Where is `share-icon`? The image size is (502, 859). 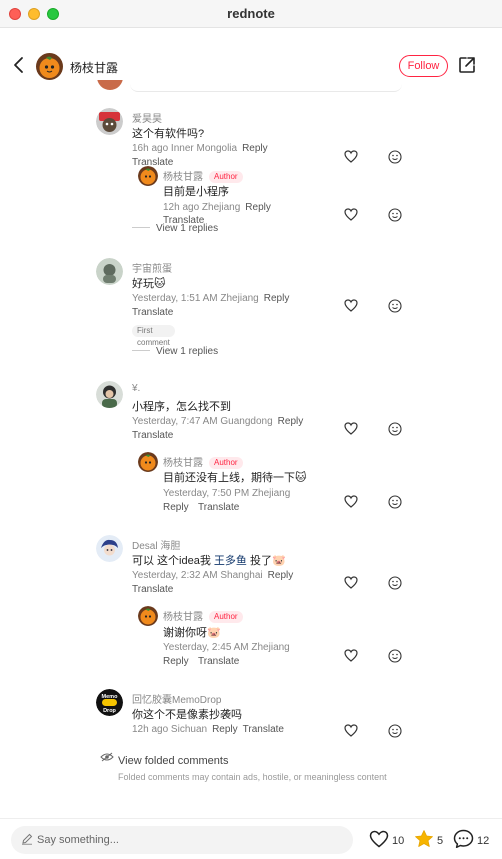
share-icon is located at coordinates (467, 65).